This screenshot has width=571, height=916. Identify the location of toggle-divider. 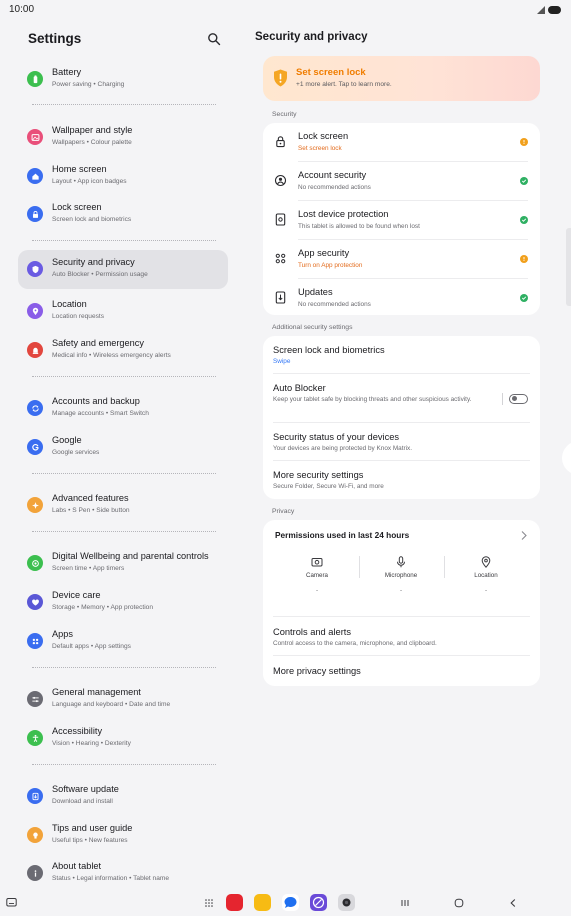
(502, 399).